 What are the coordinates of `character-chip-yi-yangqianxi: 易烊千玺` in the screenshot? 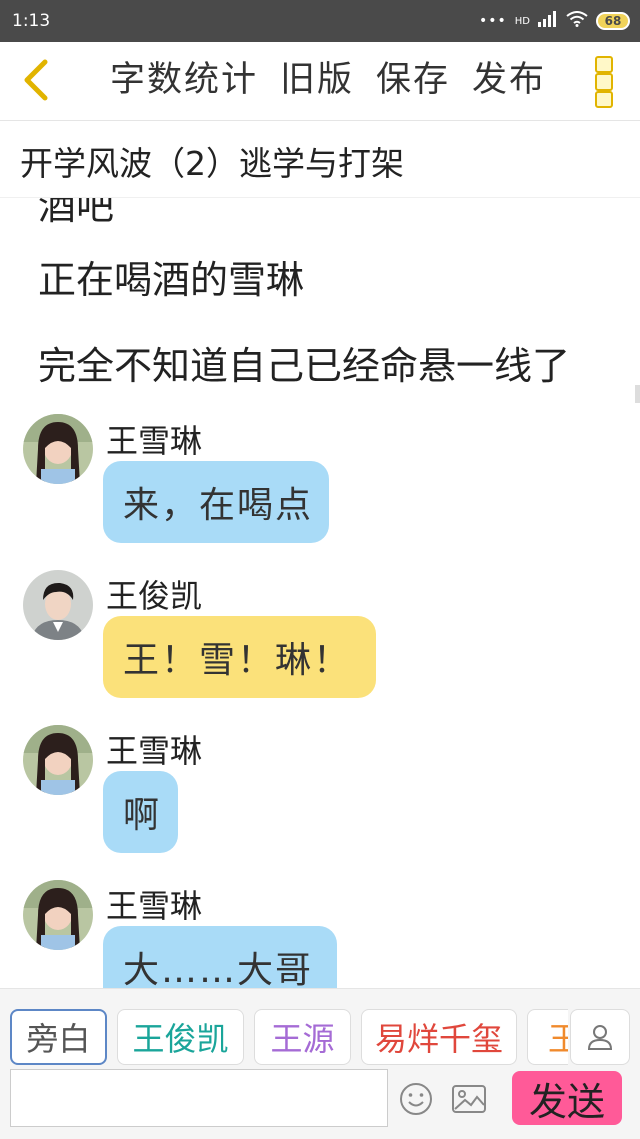 It's located at (439, 1037).